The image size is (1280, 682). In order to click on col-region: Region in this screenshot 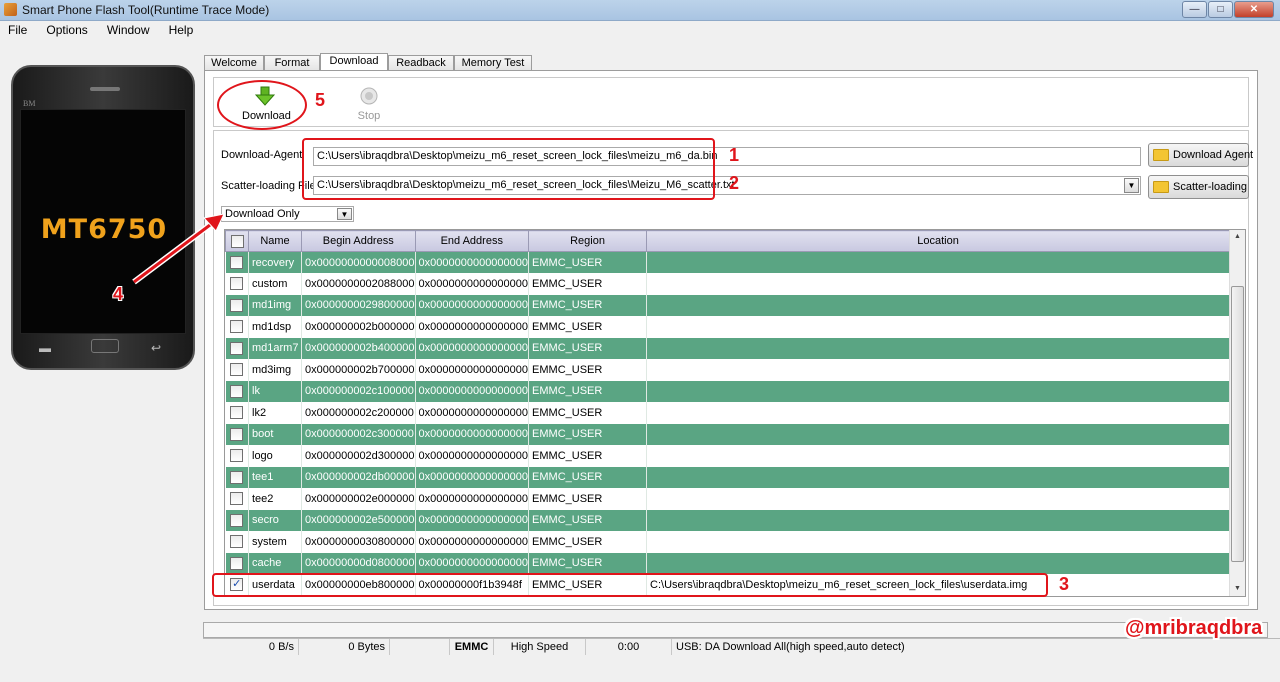, I will do `click(588, 241)`.